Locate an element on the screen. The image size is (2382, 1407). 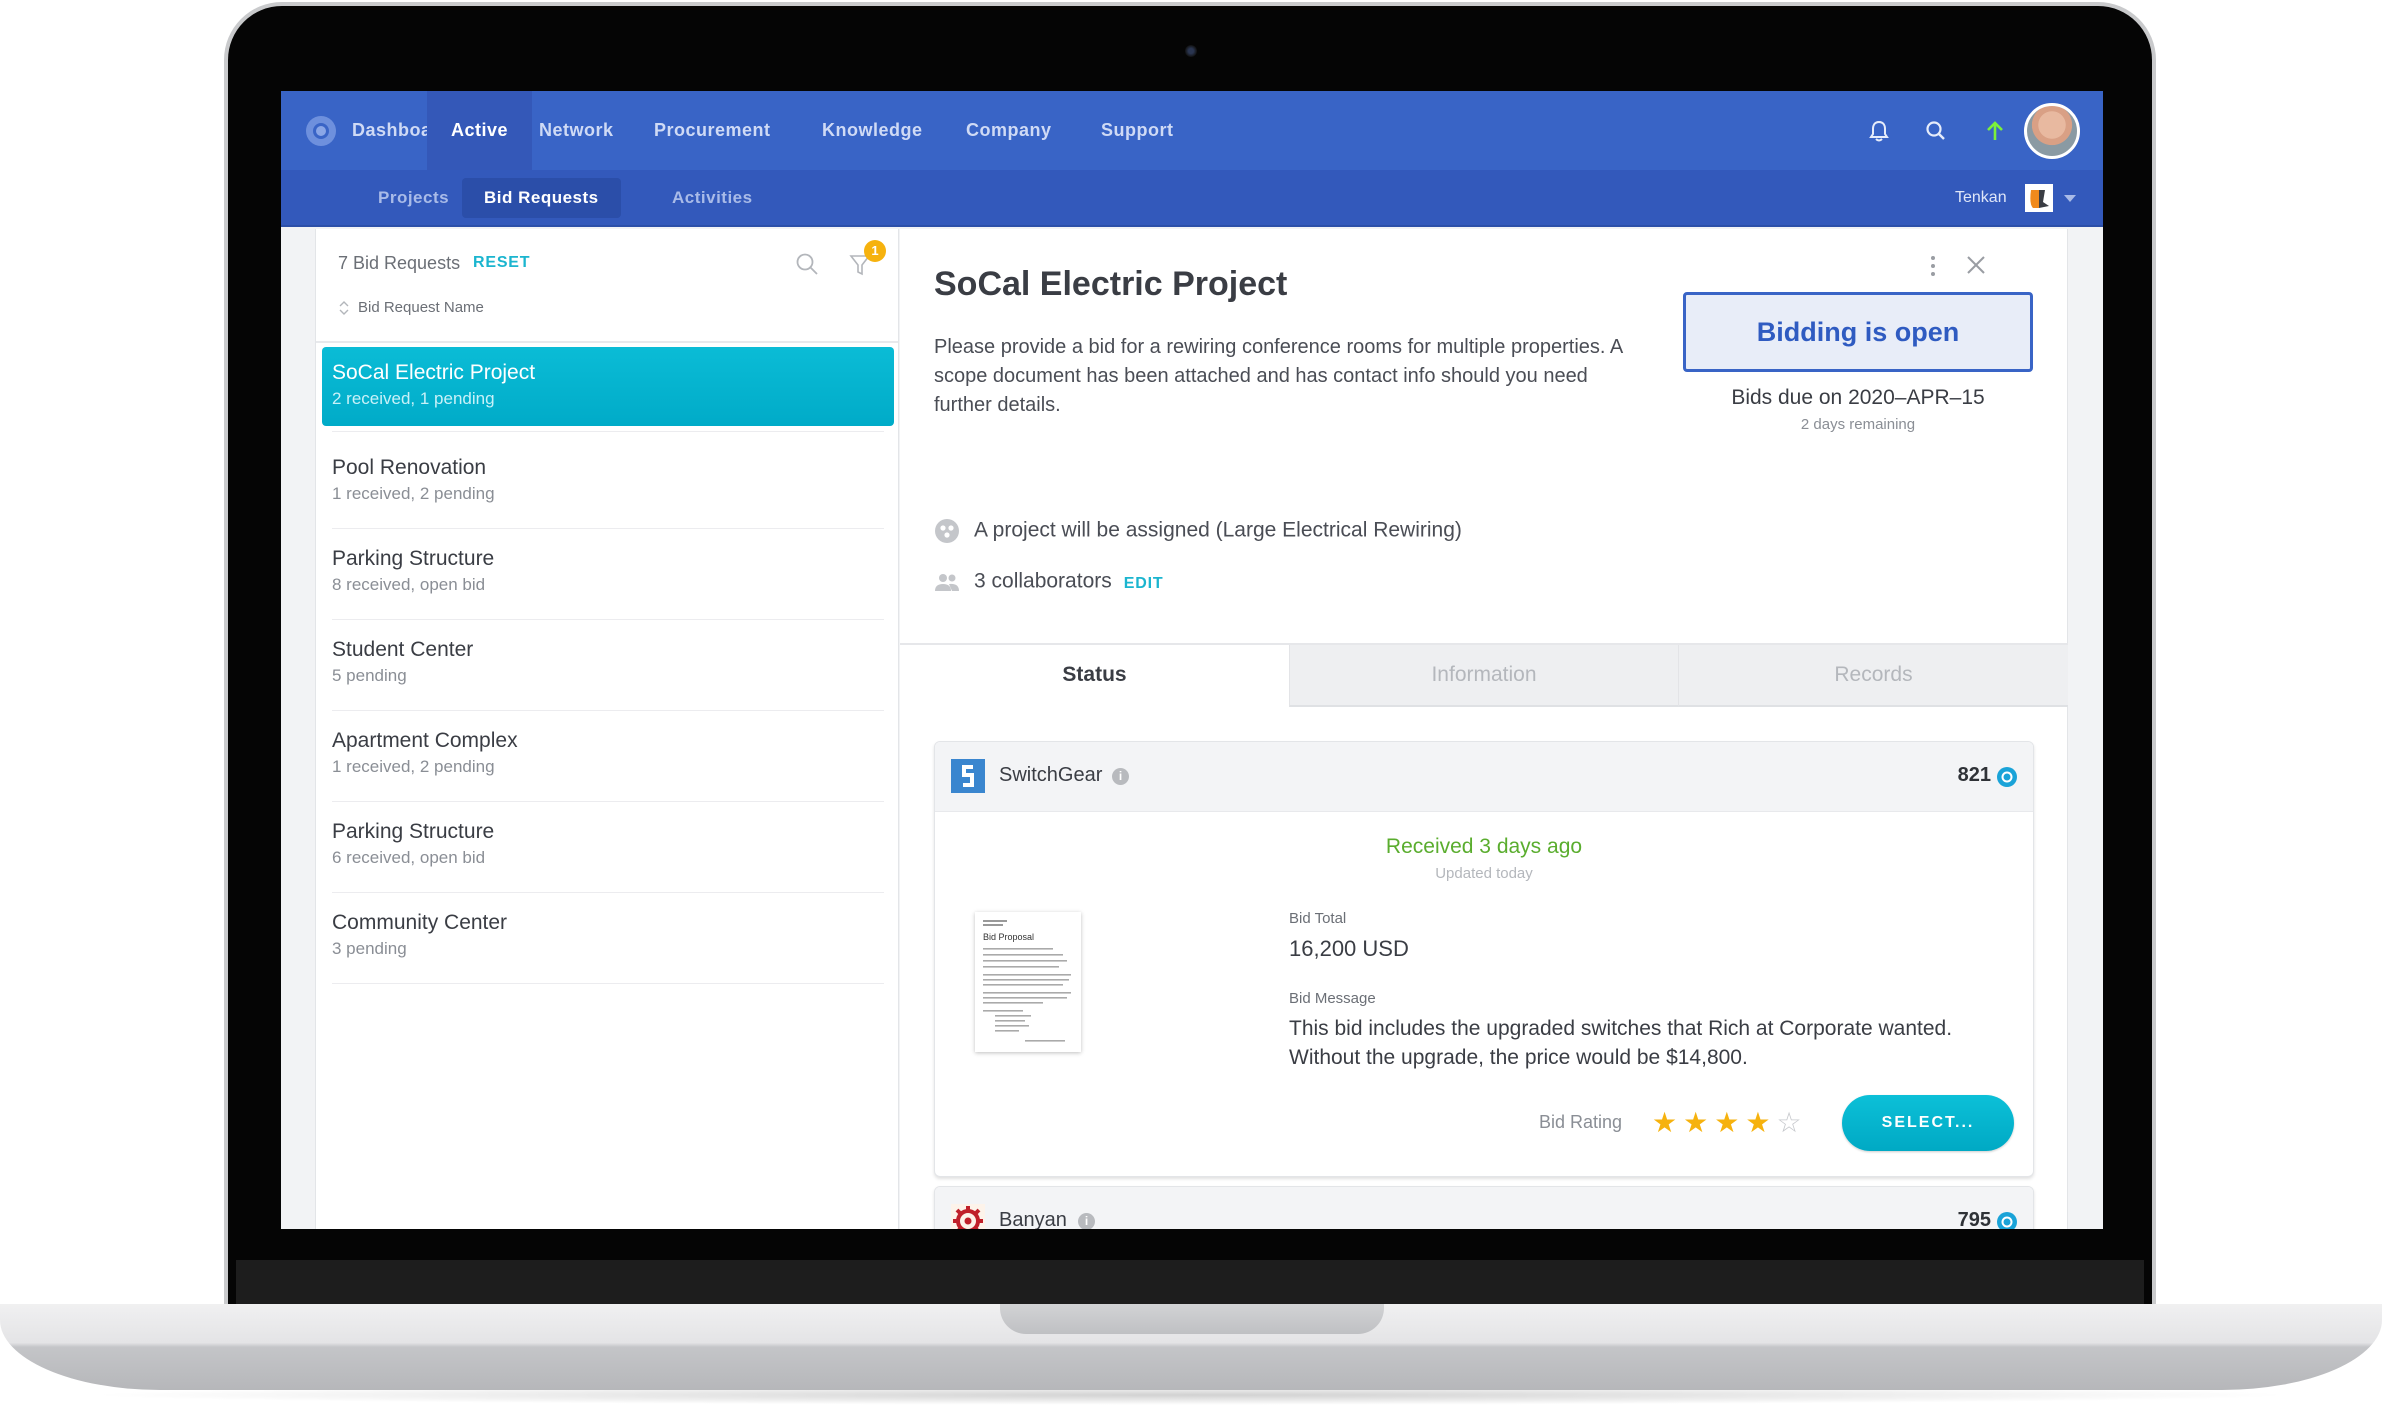
bell-icon is located at coordinates (1879, 131).